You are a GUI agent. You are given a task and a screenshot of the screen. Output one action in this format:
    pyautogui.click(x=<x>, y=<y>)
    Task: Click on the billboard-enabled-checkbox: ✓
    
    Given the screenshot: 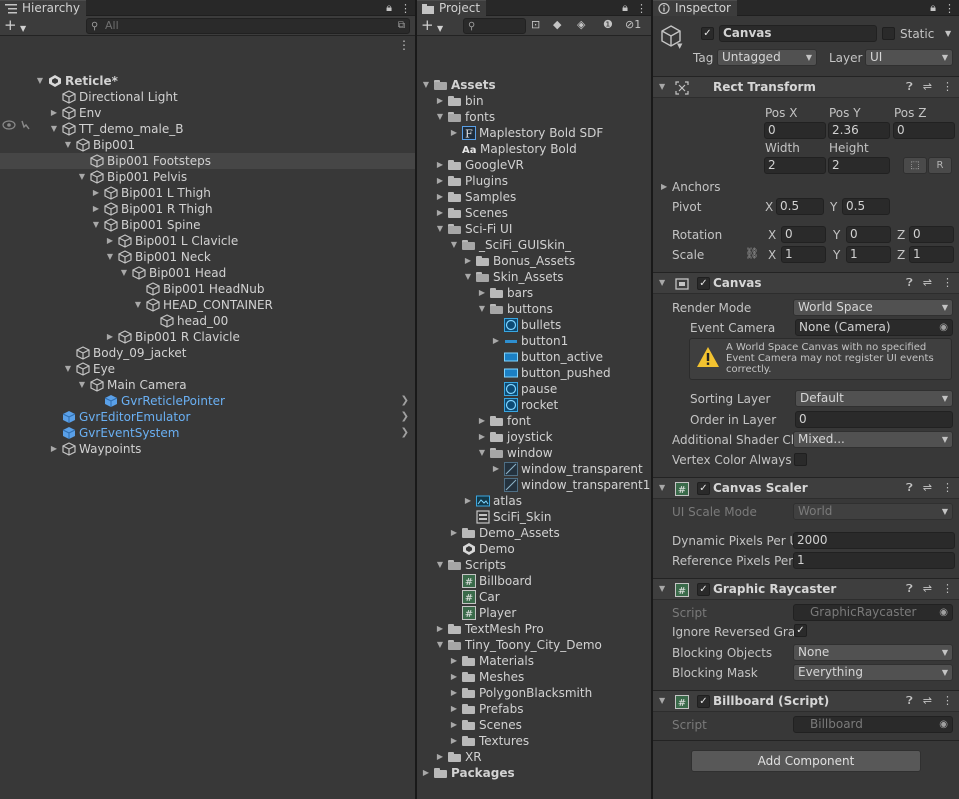 What is the action you would take?
    pyautogui.click(x=703, y=701)
    